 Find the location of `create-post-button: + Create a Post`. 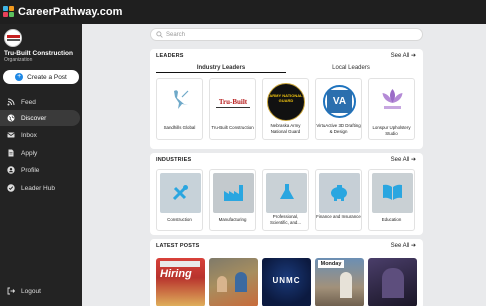

create-post-button: + Create a Post is located at coordinates (41, 77).